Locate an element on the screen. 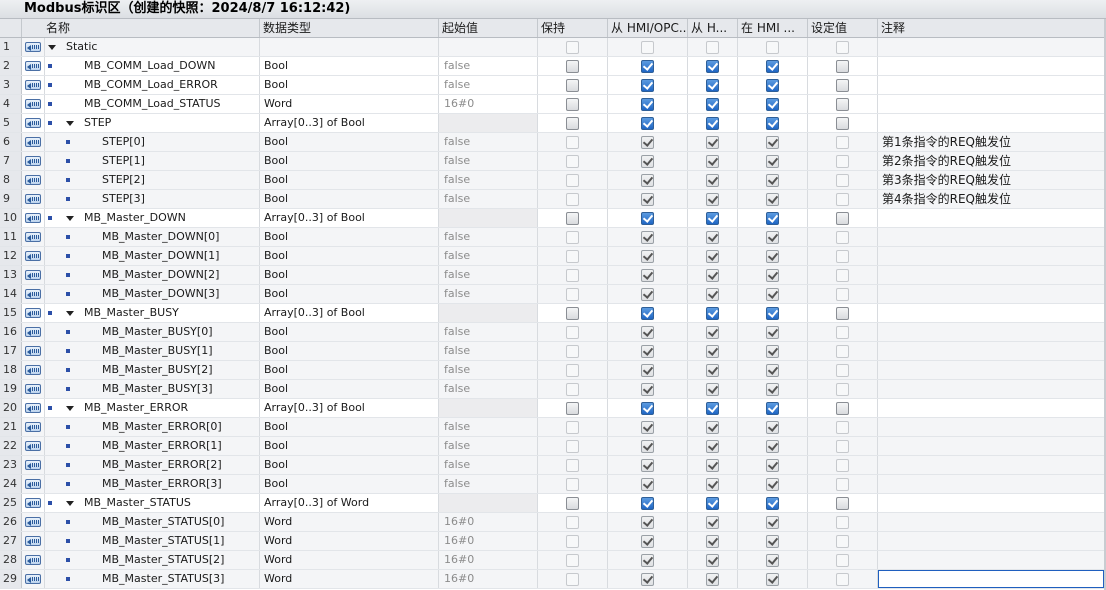 Image resolution: width=1106 pixels, height=590 pixels. table-row: 15 MB_Master_BUSY Array[0..3] of Bool is located at coordinates (553, 313).